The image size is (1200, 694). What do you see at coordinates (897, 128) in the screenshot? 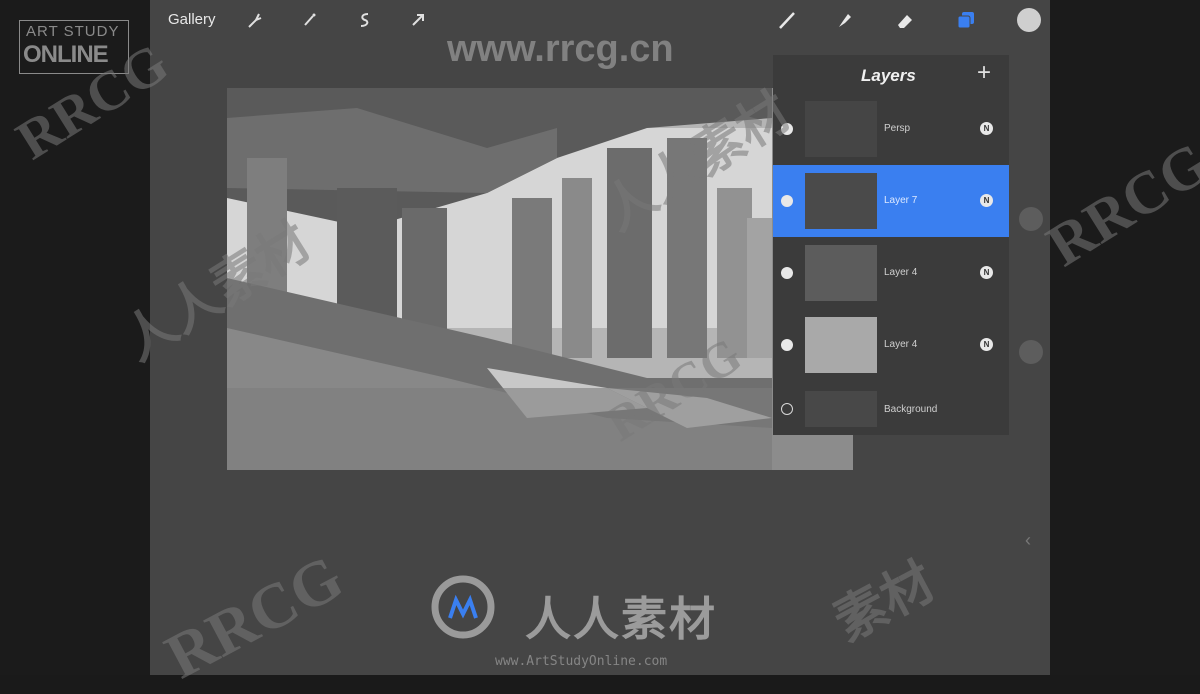
I see `layer-name: Persp` at bounding box center [897, 128].